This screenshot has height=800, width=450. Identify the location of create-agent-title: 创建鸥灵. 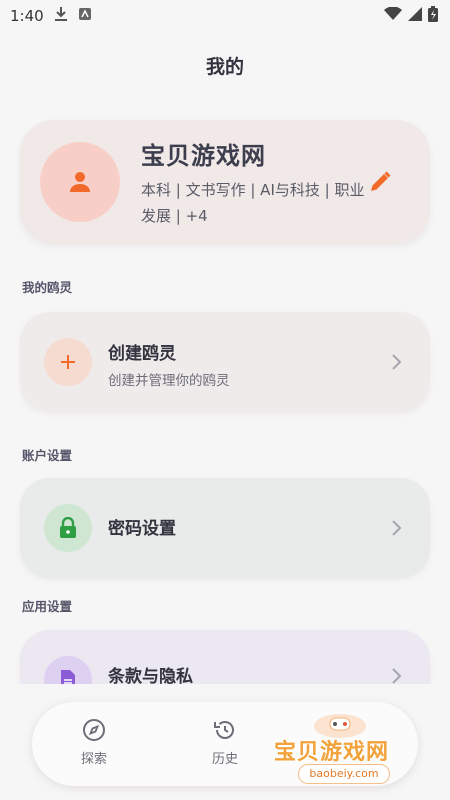
(142, 354).